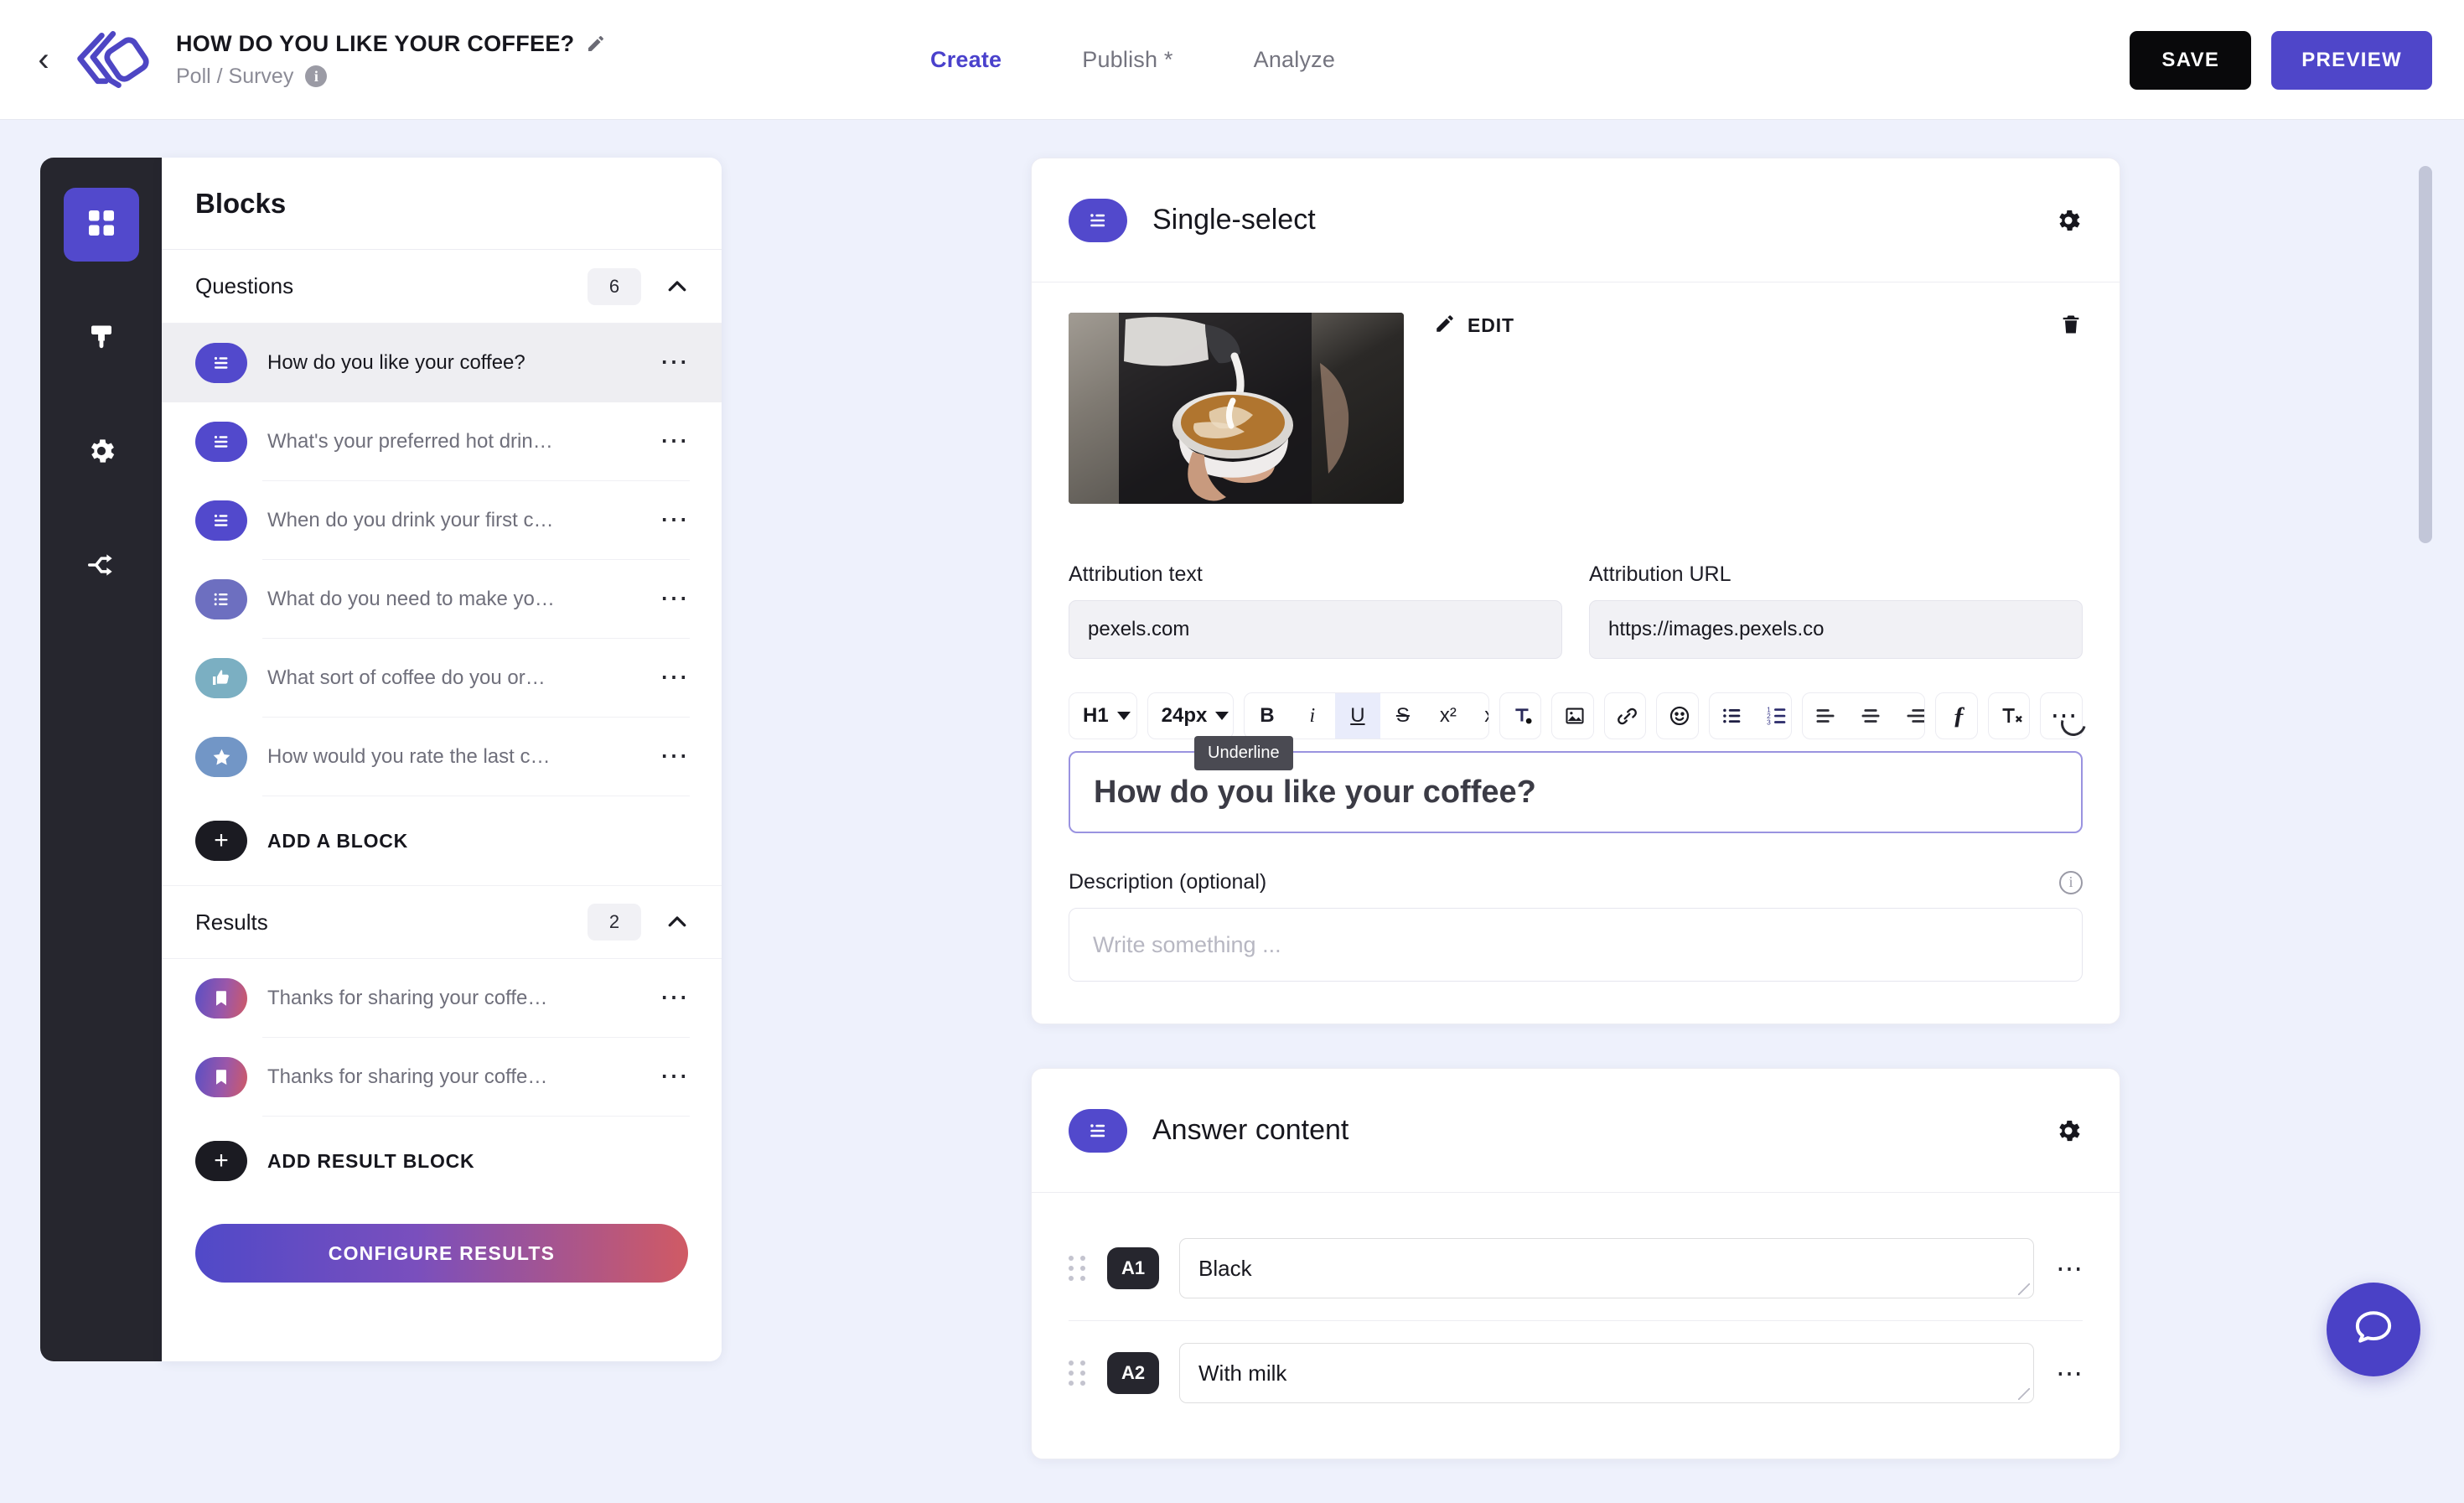  I want to click on block-row-question-2: What's your preferred hot drin… ⋯, so click(442, 441).